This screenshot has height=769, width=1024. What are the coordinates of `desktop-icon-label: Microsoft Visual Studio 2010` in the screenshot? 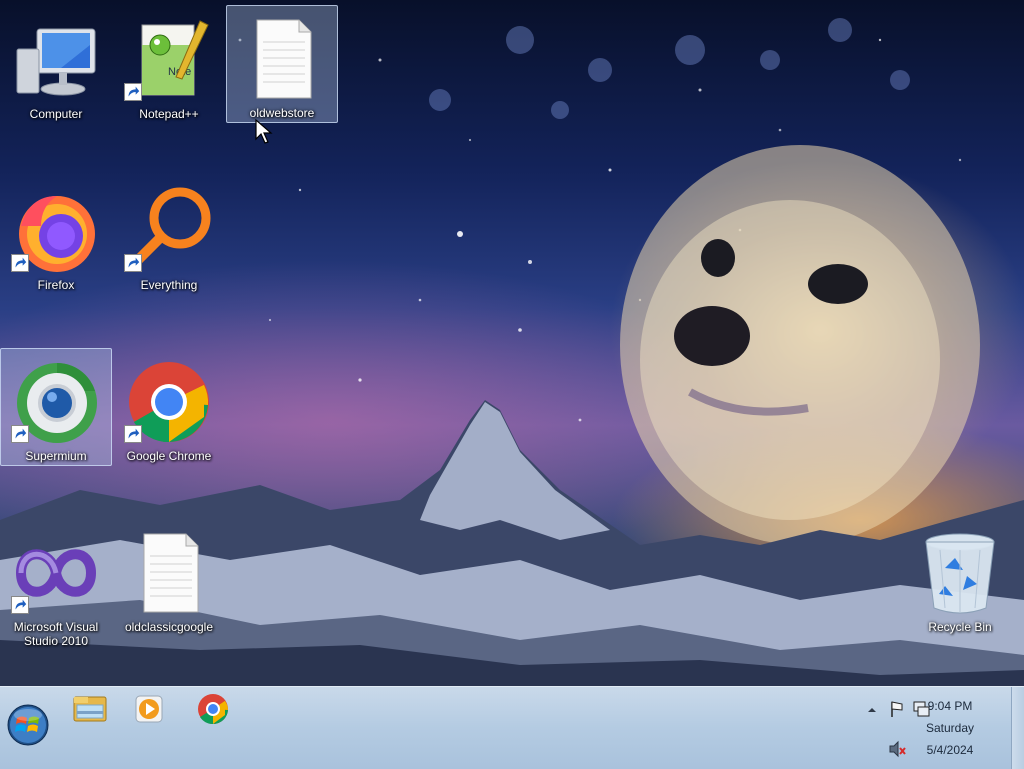 It's located at (56, 634).